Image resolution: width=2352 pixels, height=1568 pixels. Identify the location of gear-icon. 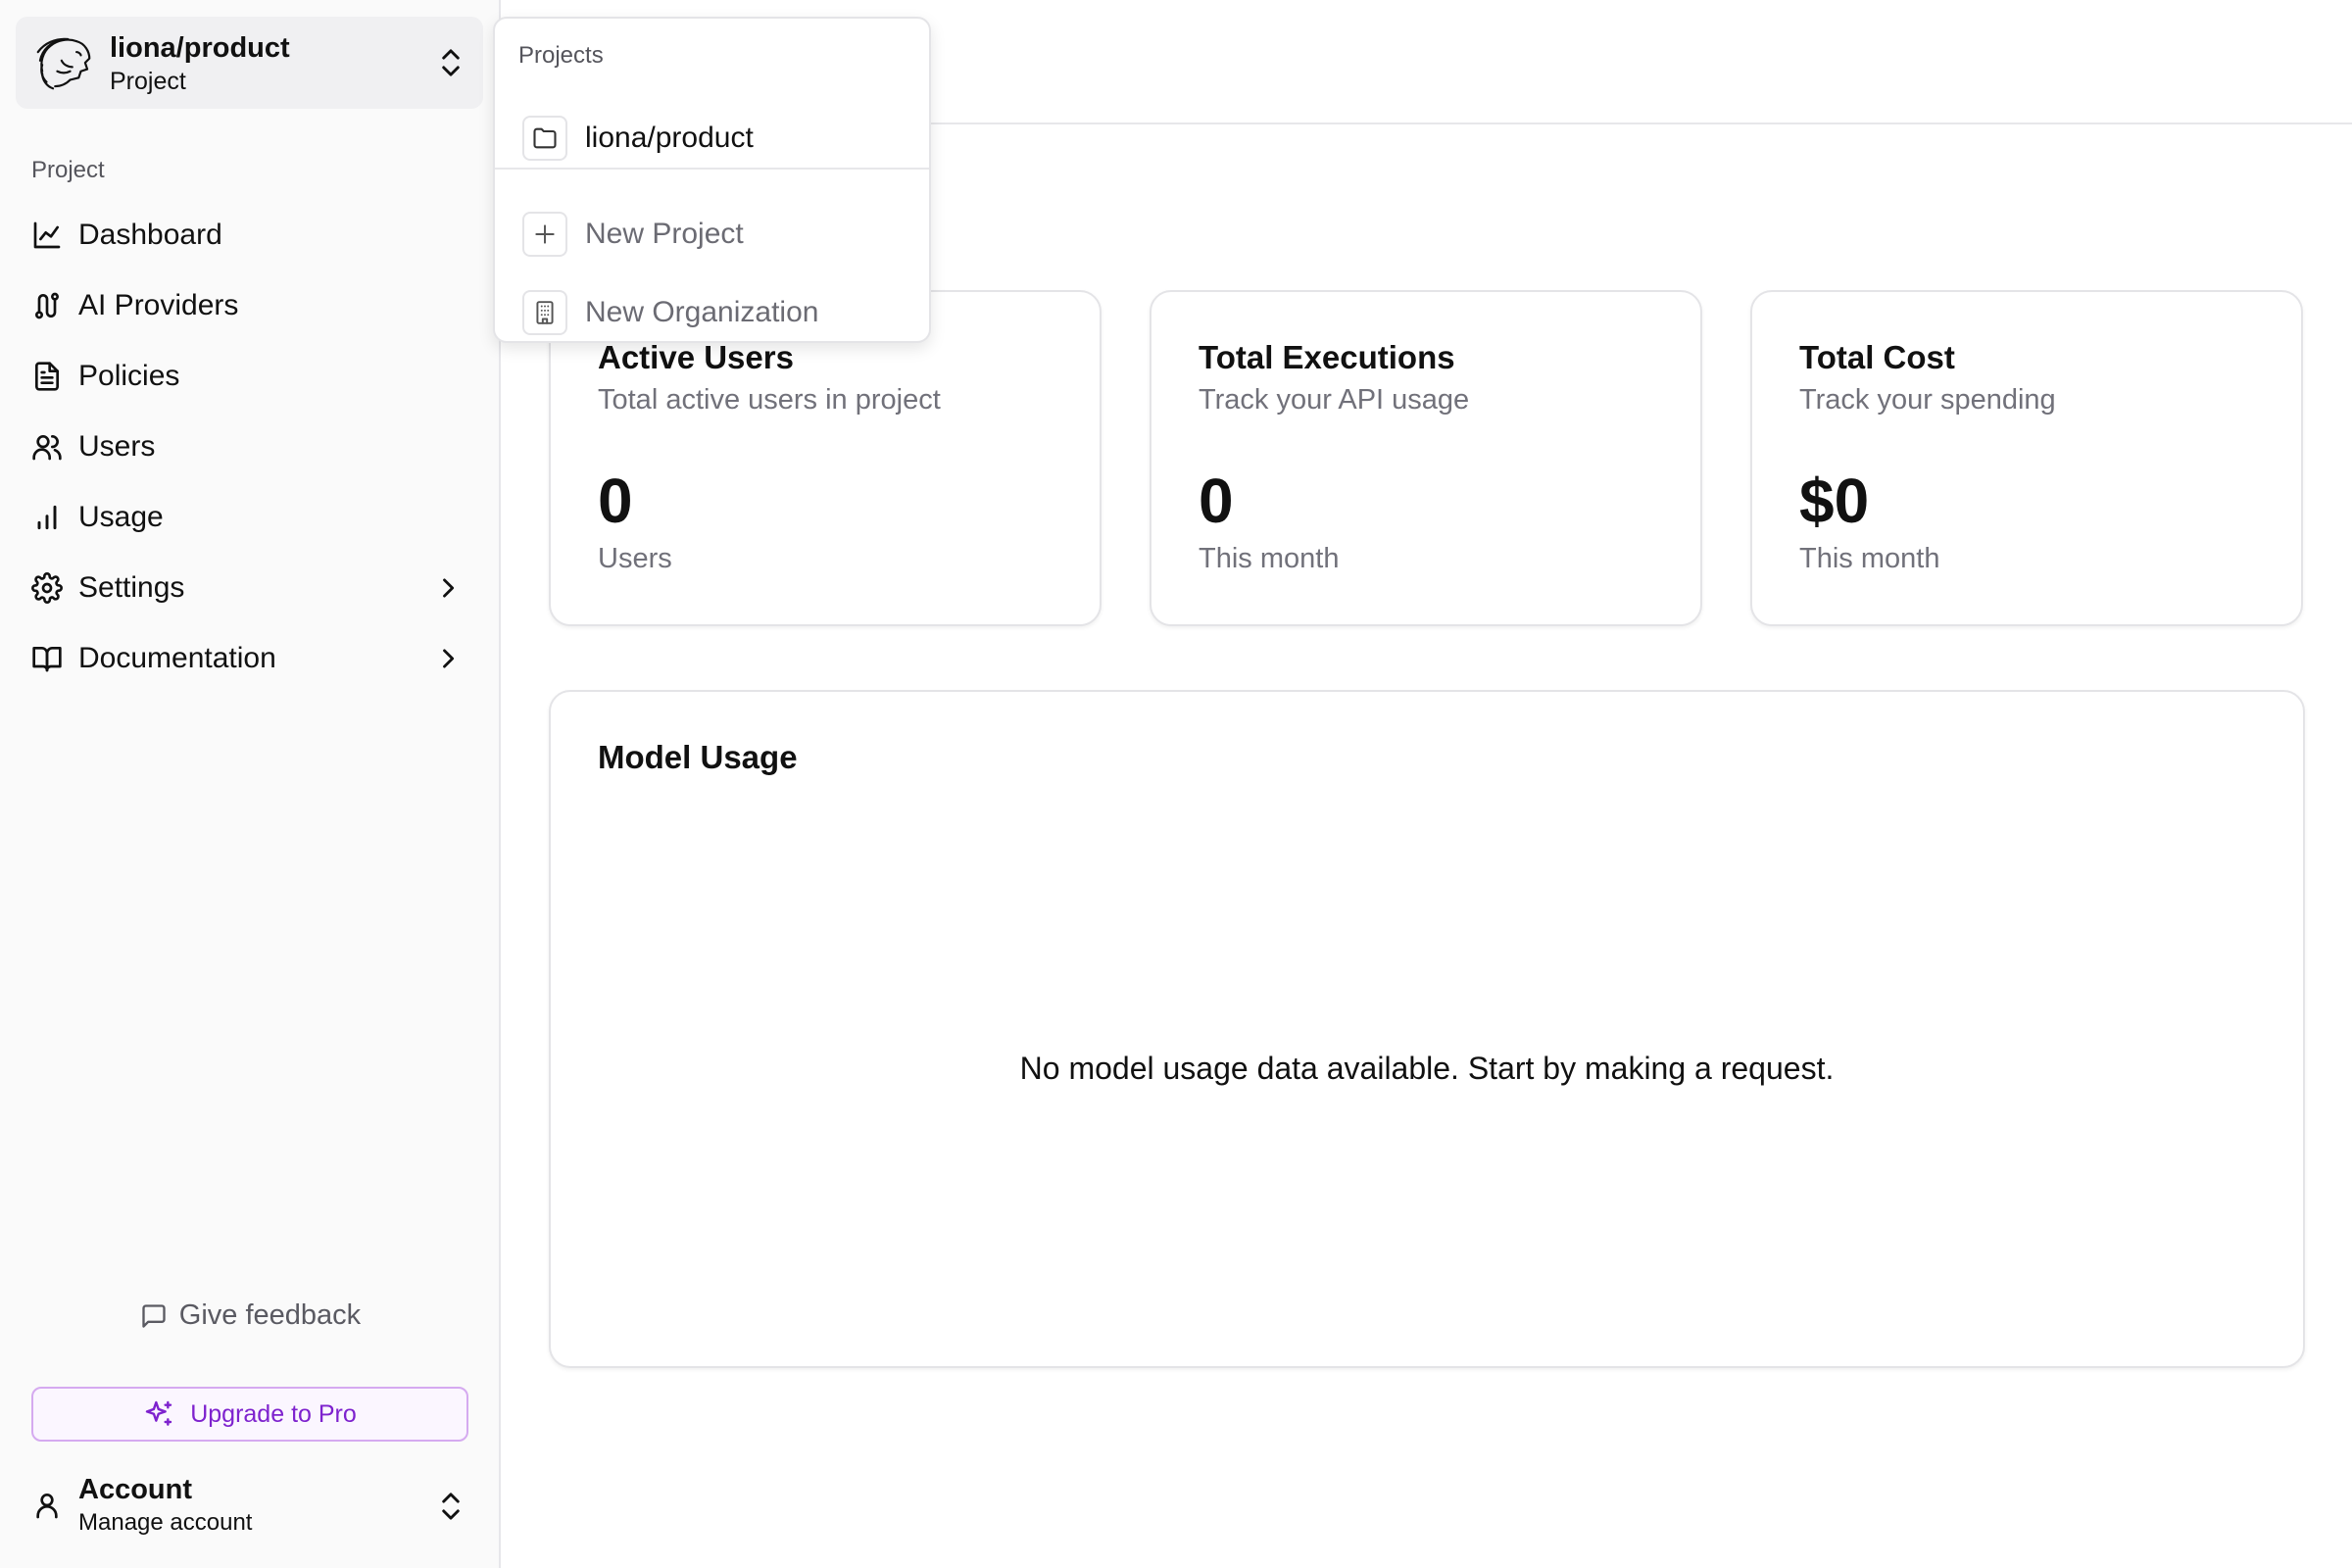
(47, 588).